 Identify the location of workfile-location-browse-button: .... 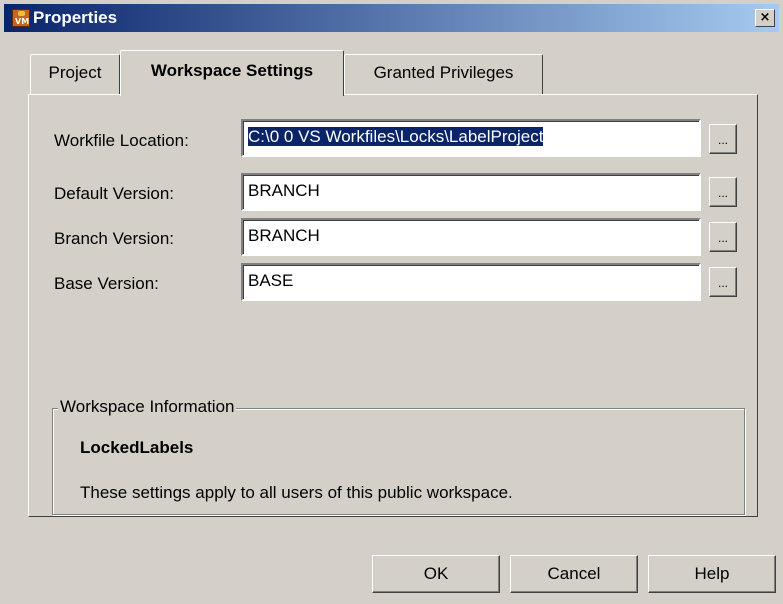
(723, 139).